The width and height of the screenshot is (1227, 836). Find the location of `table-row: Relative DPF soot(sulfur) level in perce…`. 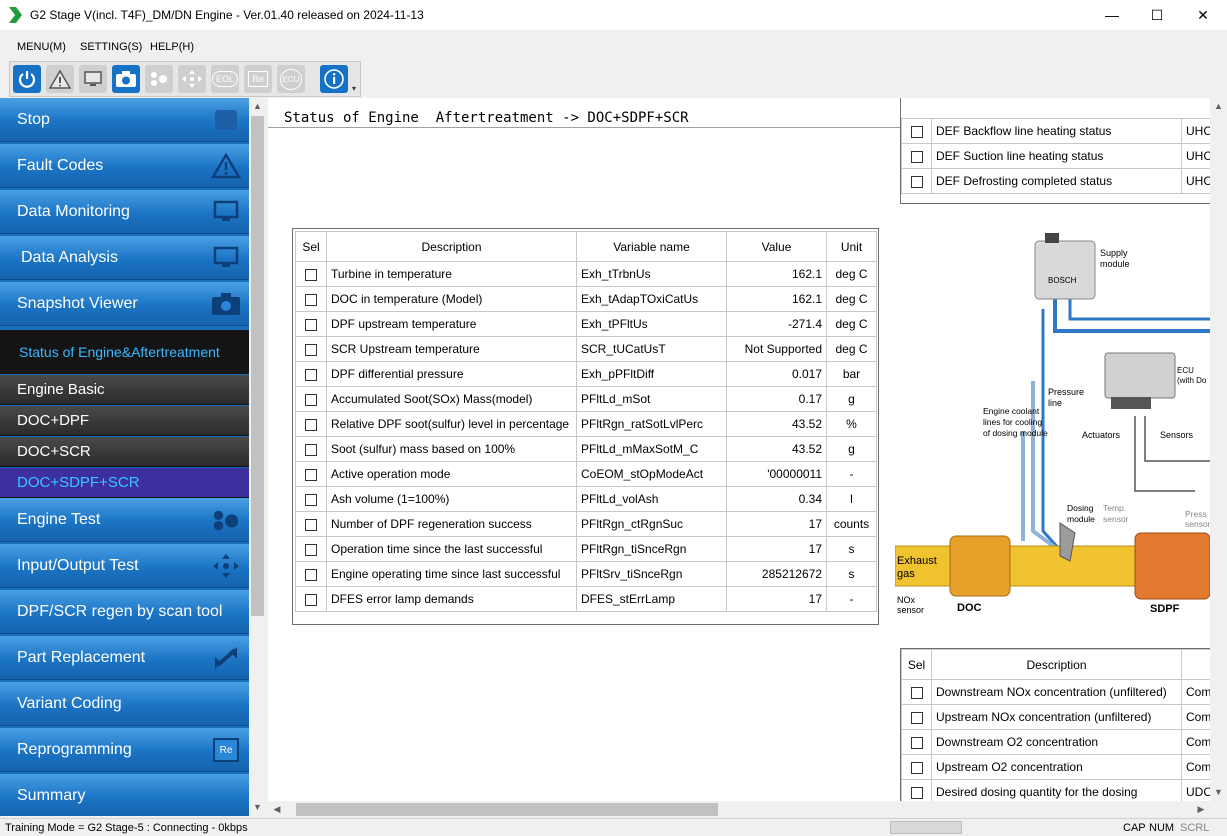

table-row: Relative DPF soot(sulfur) level in perce… is located at coordinates (586, 424).